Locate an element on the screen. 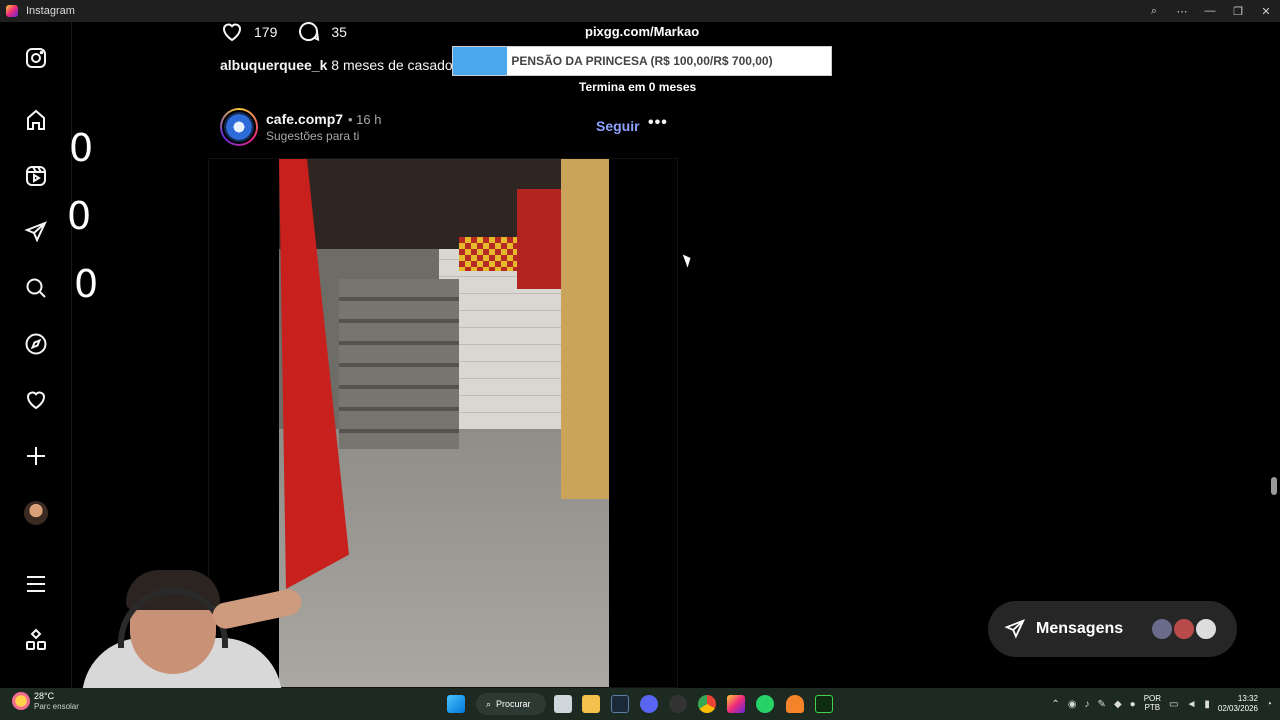 The width and height of the screenshot is (1280, 720). window-menu-icon: ⋯ is located at coordinates (1182, 11).